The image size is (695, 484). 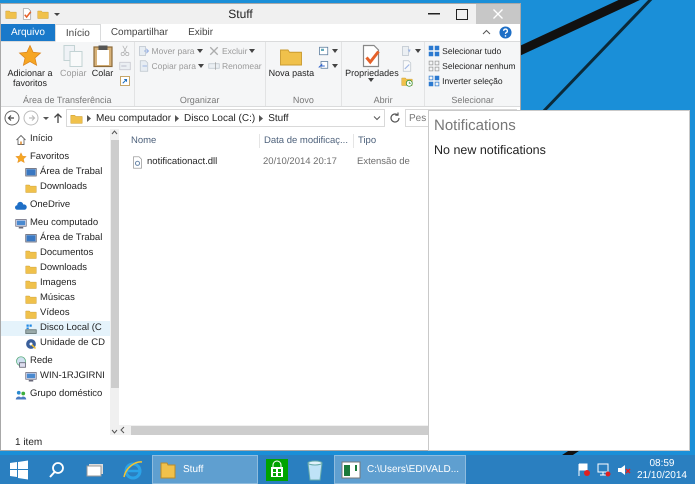 What do you see at coordinates (471, 51) in the screenshot?
I see `ribbon-button: Selecionar tudo` at bounding box center [471, 51].